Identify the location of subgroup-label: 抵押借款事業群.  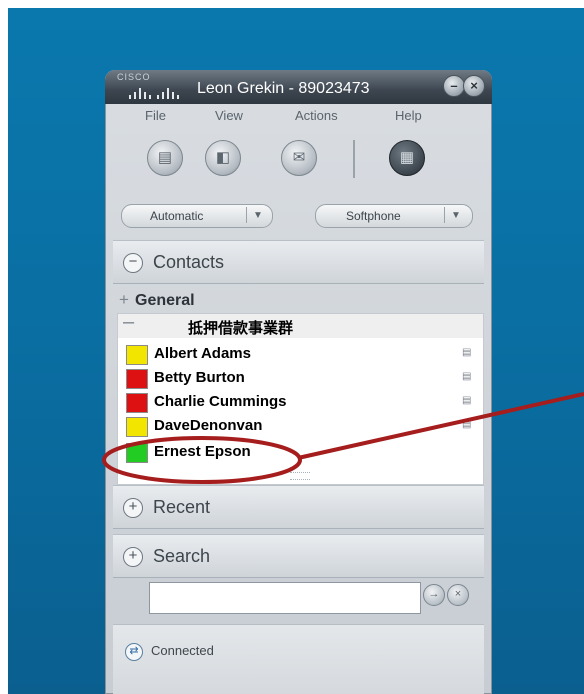
(241, 328).